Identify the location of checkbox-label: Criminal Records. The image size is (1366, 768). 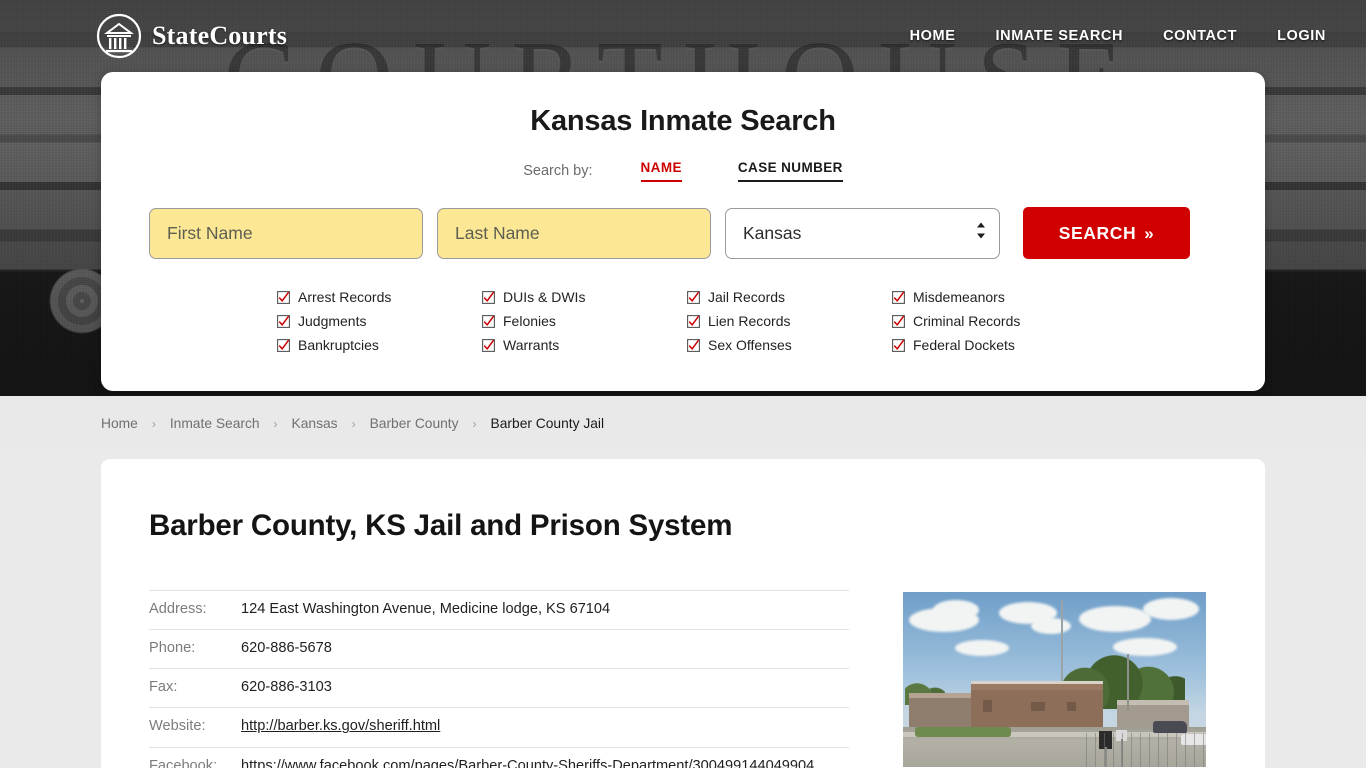
(967, 321).